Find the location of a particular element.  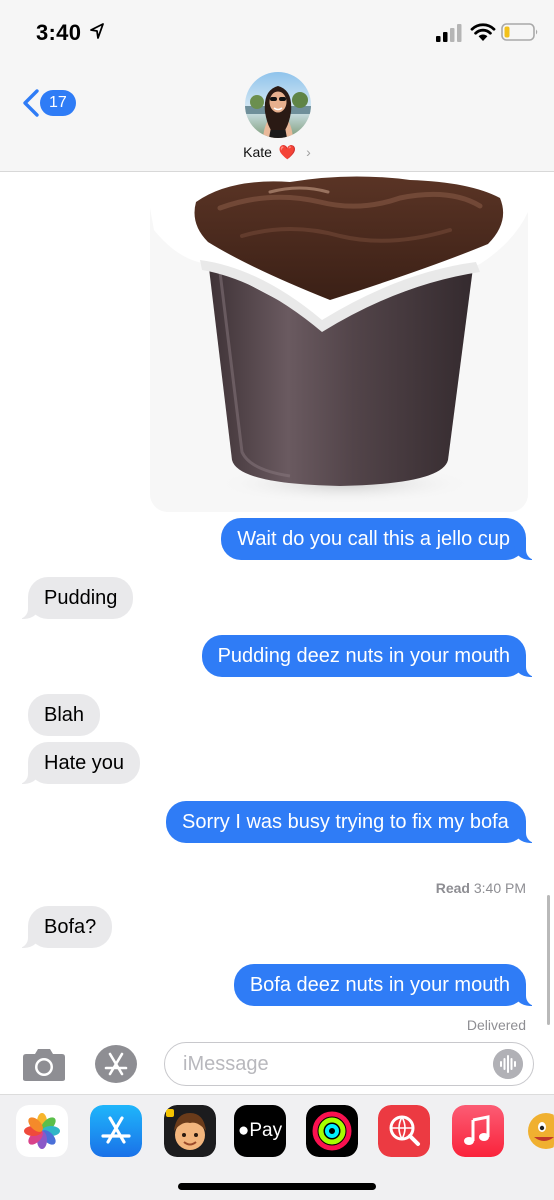

message-text: Wait do you call this a jello cup is located at coordinates (373, 539).